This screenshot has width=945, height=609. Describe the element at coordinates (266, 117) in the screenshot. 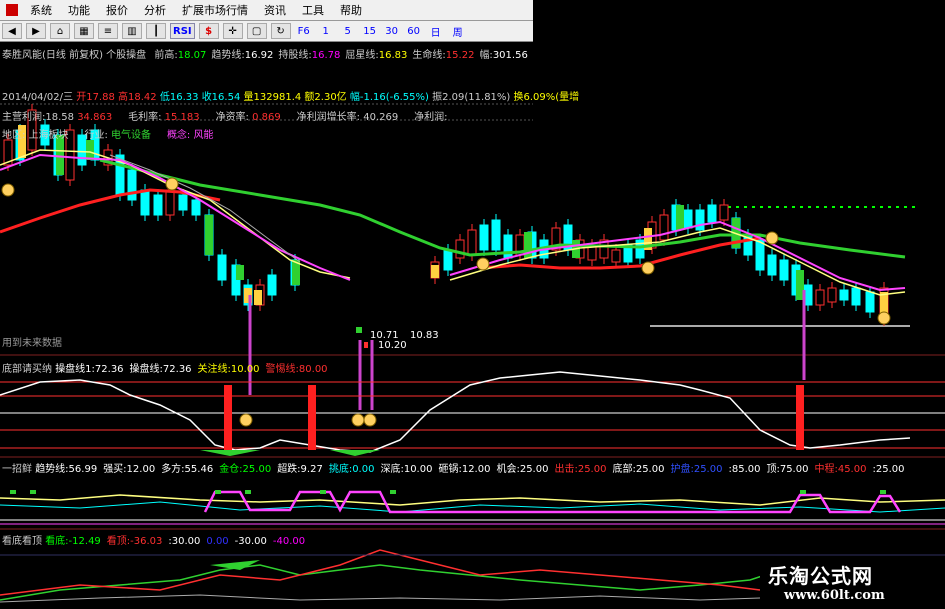

I see `fund-net-value: 0.869` at that location.